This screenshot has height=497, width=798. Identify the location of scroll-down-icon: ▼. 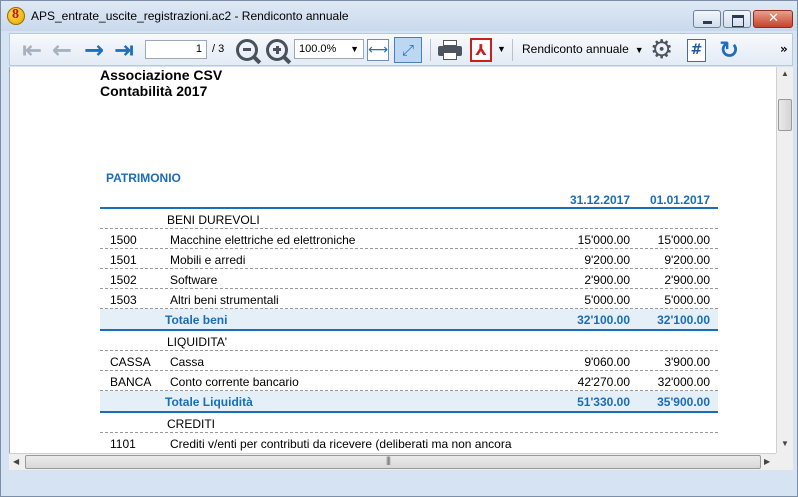
(785, 443).